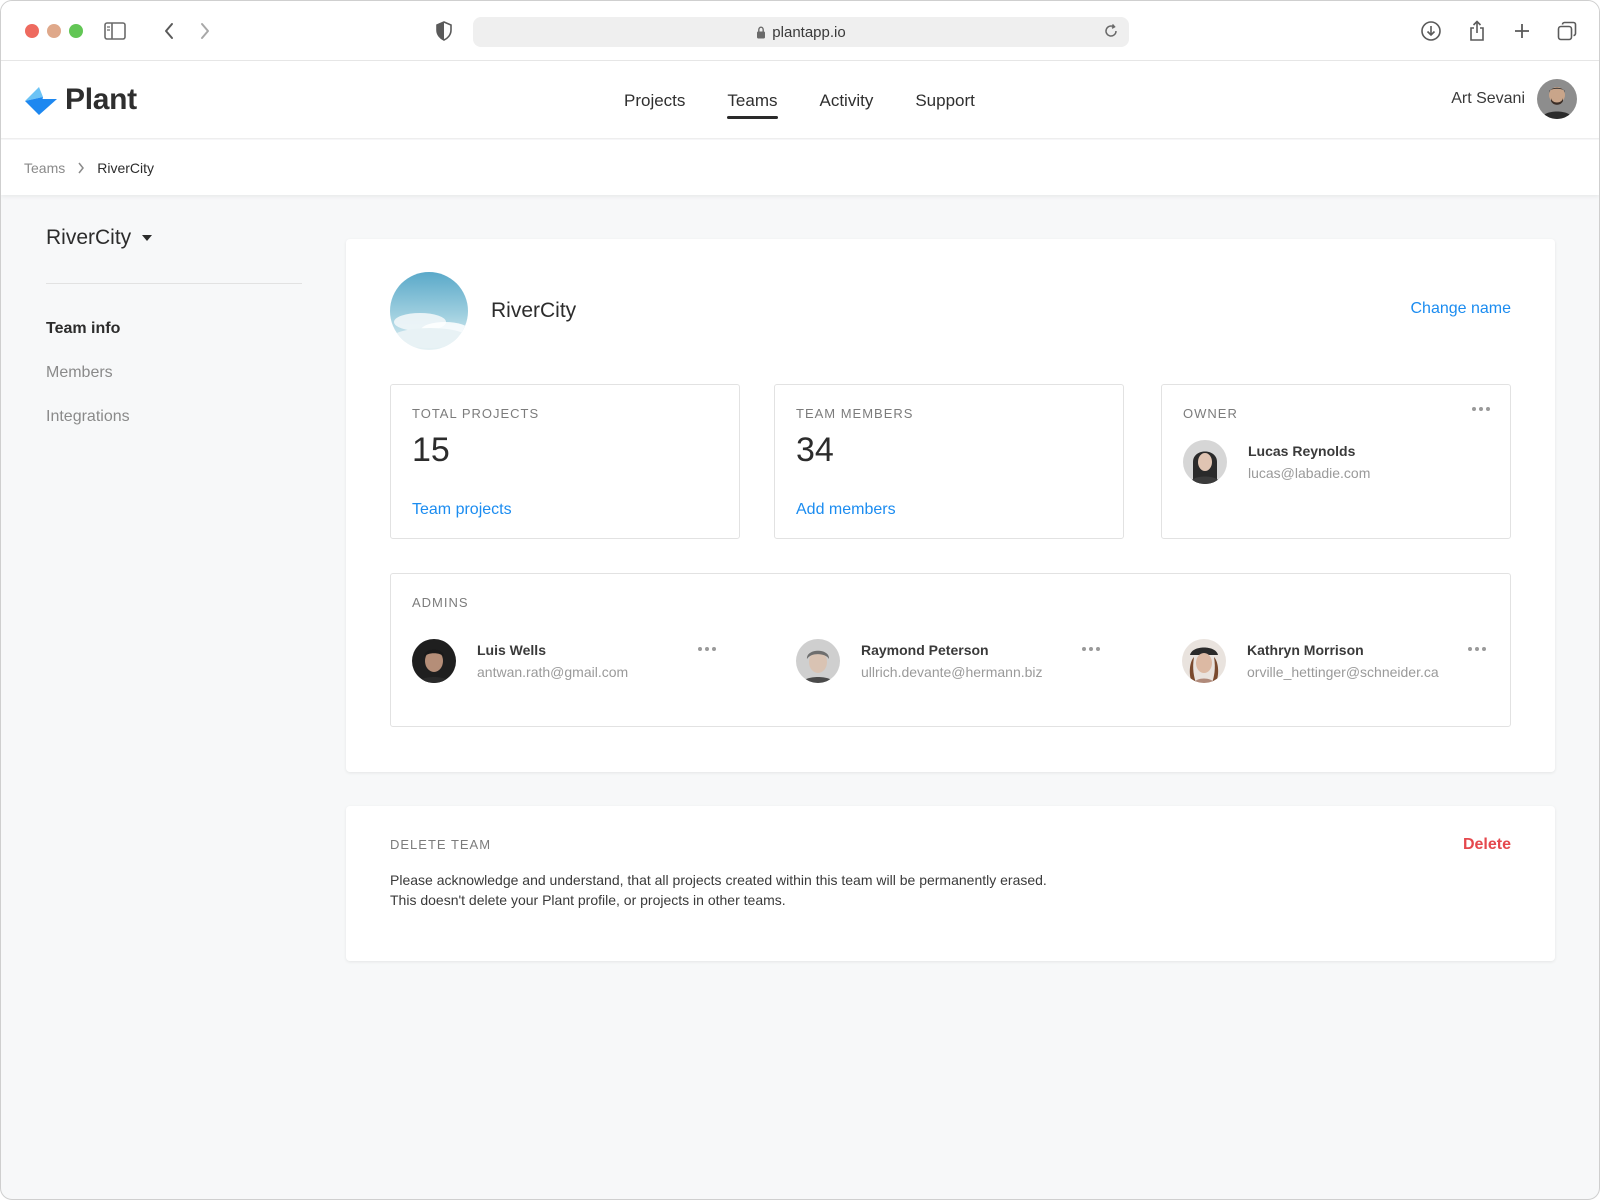 This screenshot has height=1200, width=1600. I want to click on team-name: RiverCity, so click(534, 310).